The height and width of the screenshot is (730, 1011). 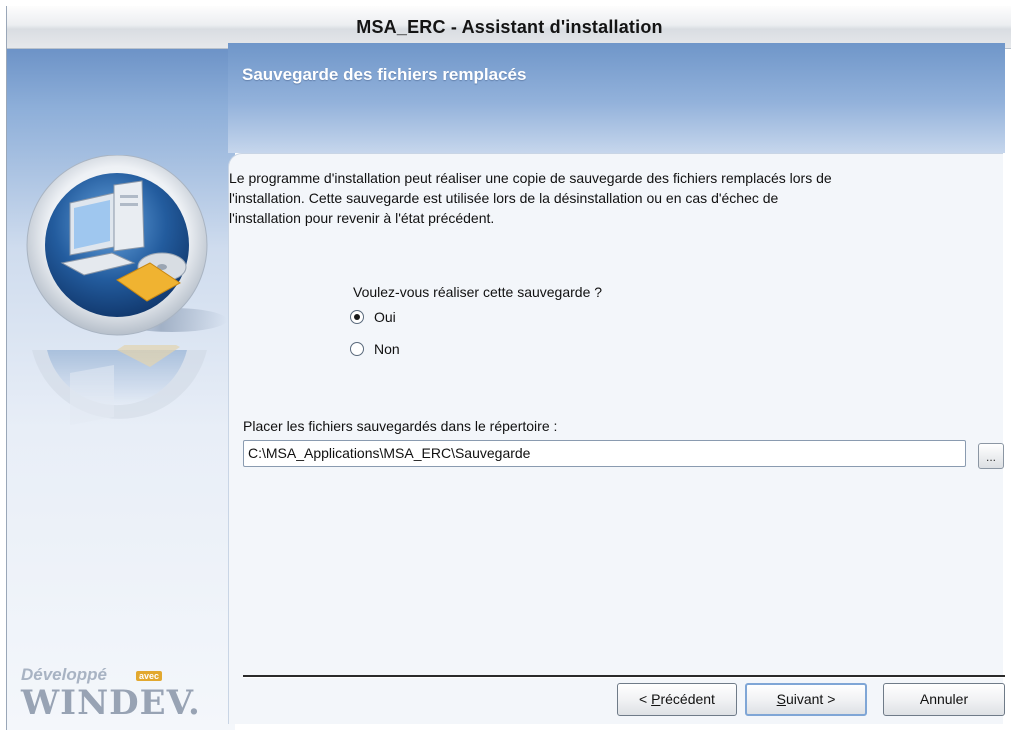 What do you see at coordinates (944, 699) in the screenshot?
I see `cancel-button: Annuler` at bounding box center [944, 699].